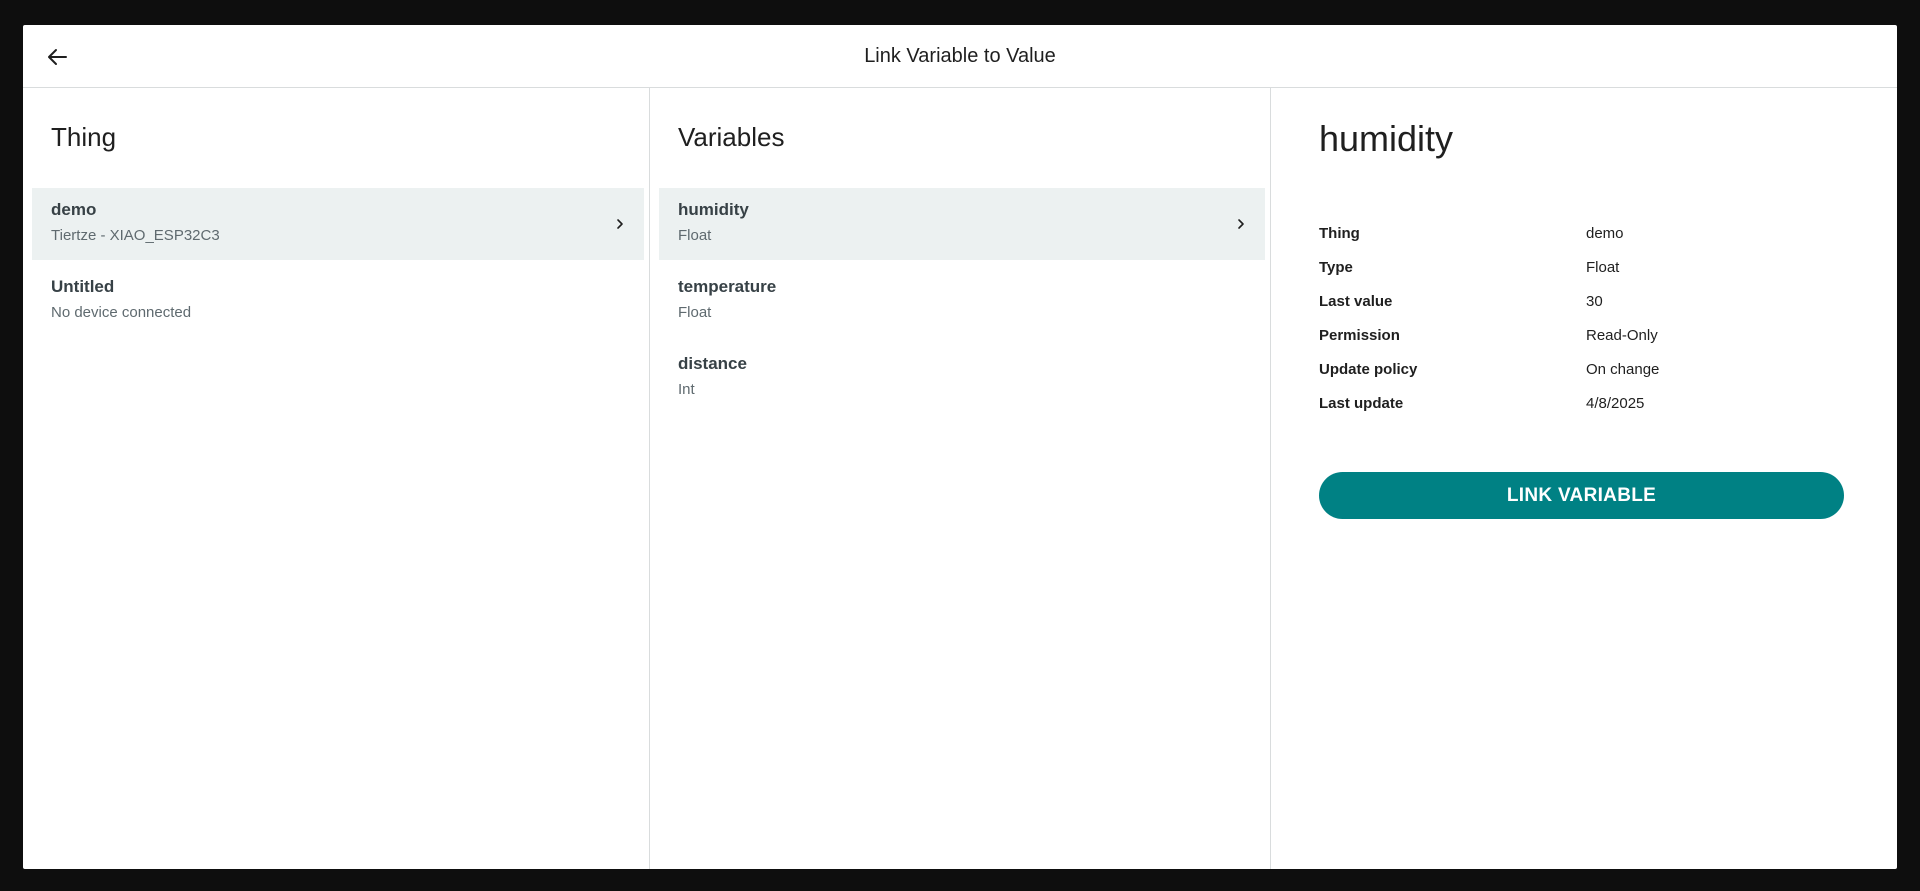  I want to click on detail-row-update-policy: Update policy On change, so click(1582, 369).